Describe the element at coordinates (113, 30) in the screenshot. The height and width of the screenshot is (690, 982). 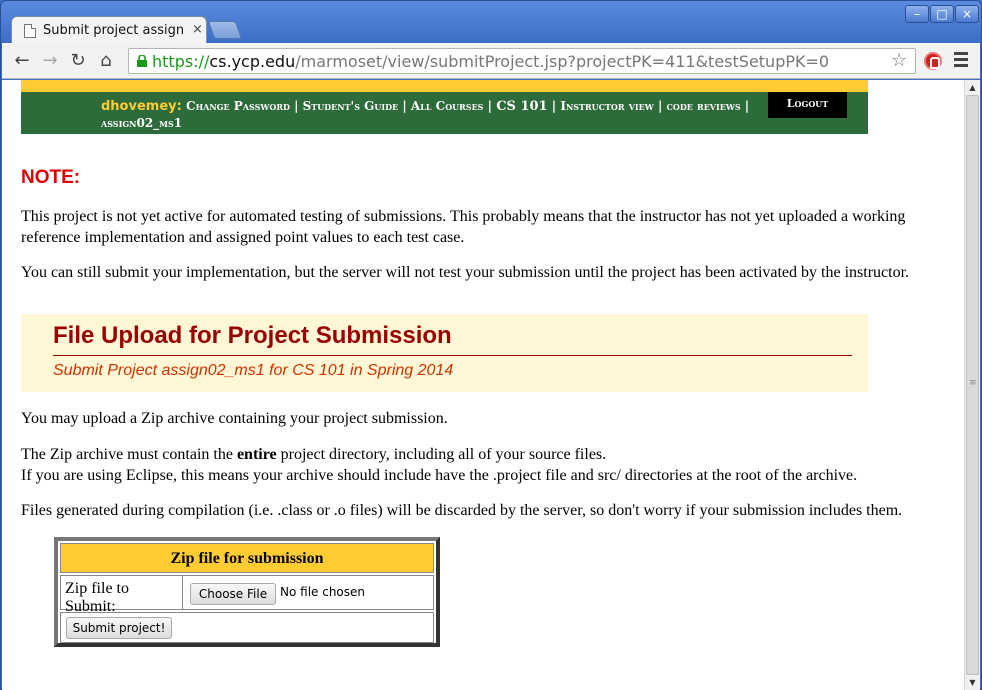
I see `tab-title: Submit project assign0` at that location.